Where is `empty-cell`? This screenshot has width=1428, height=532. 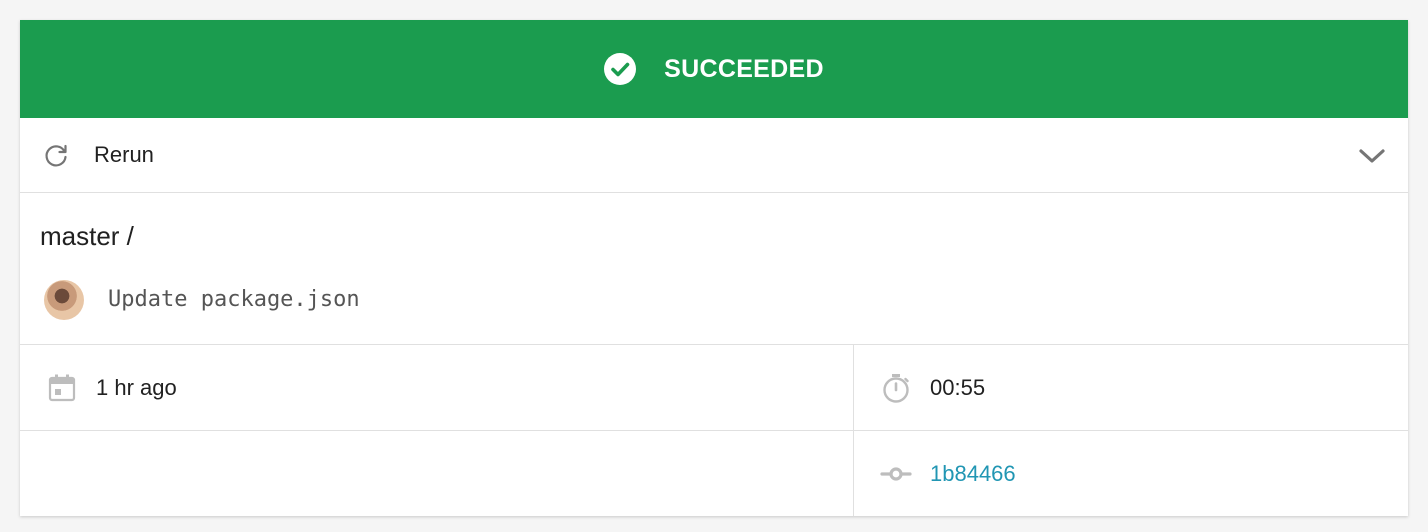
empty-cell is located at coordinates (437, 473).